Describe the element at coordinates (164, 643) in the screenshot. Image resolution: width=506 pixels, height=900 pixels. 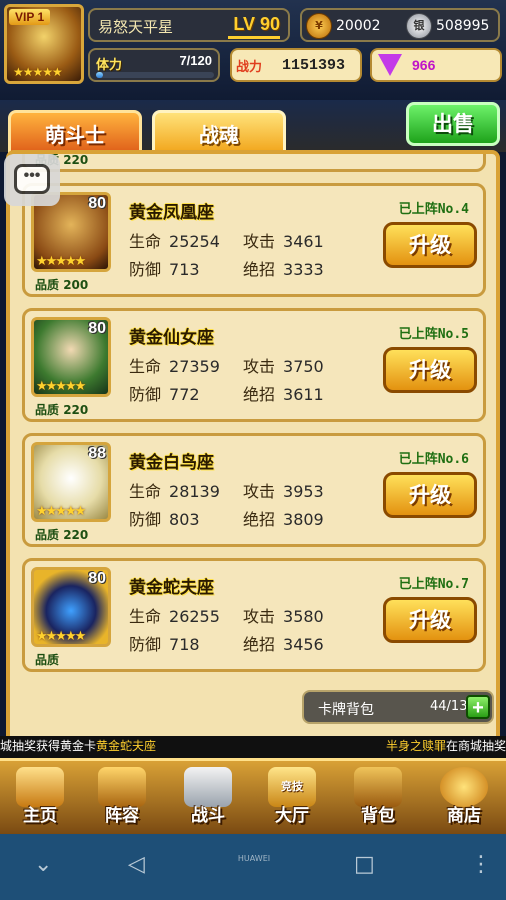
I see `card-defense: 防御 718` at that location.